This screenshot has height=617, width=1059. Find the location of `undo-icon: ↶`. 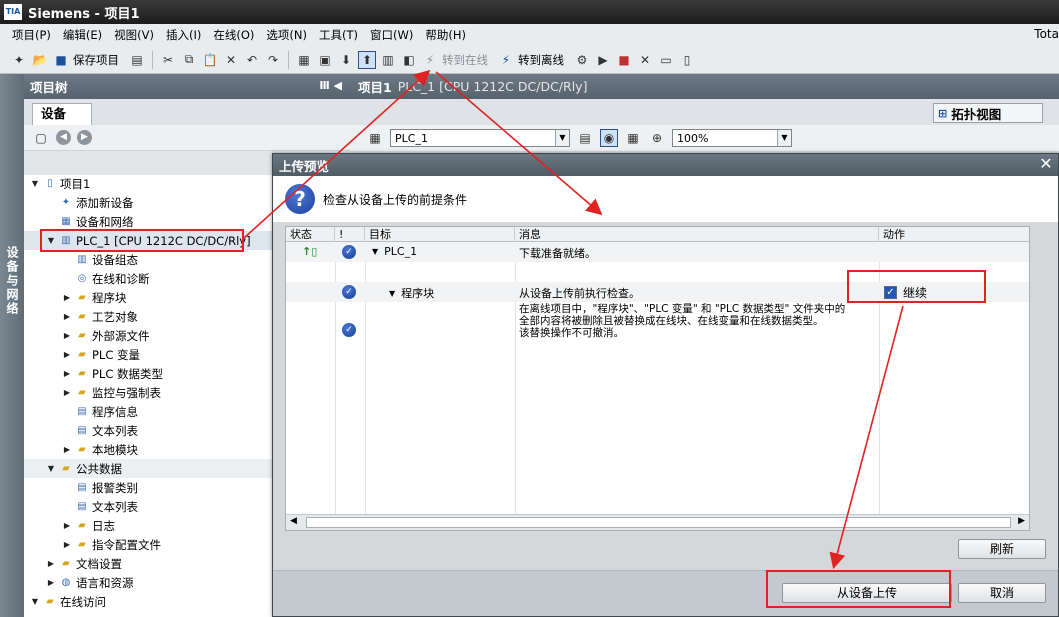

undo-icon: ↶ is located at coordinates (252, 60).